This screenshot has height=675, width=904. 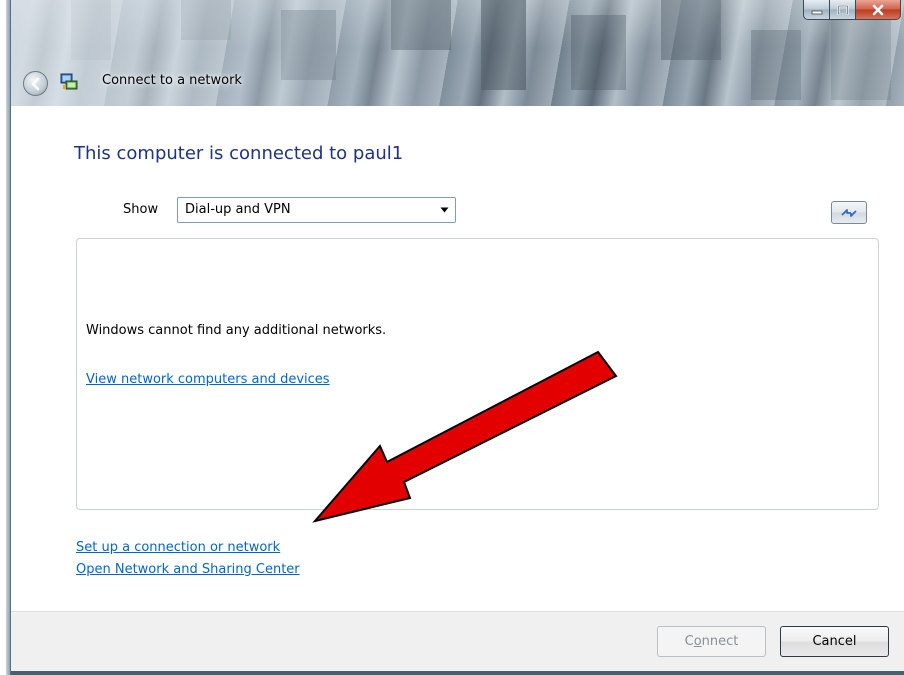 I want to click on setup-connection-link: Set up a connection or network, so click(x=178, y=547).